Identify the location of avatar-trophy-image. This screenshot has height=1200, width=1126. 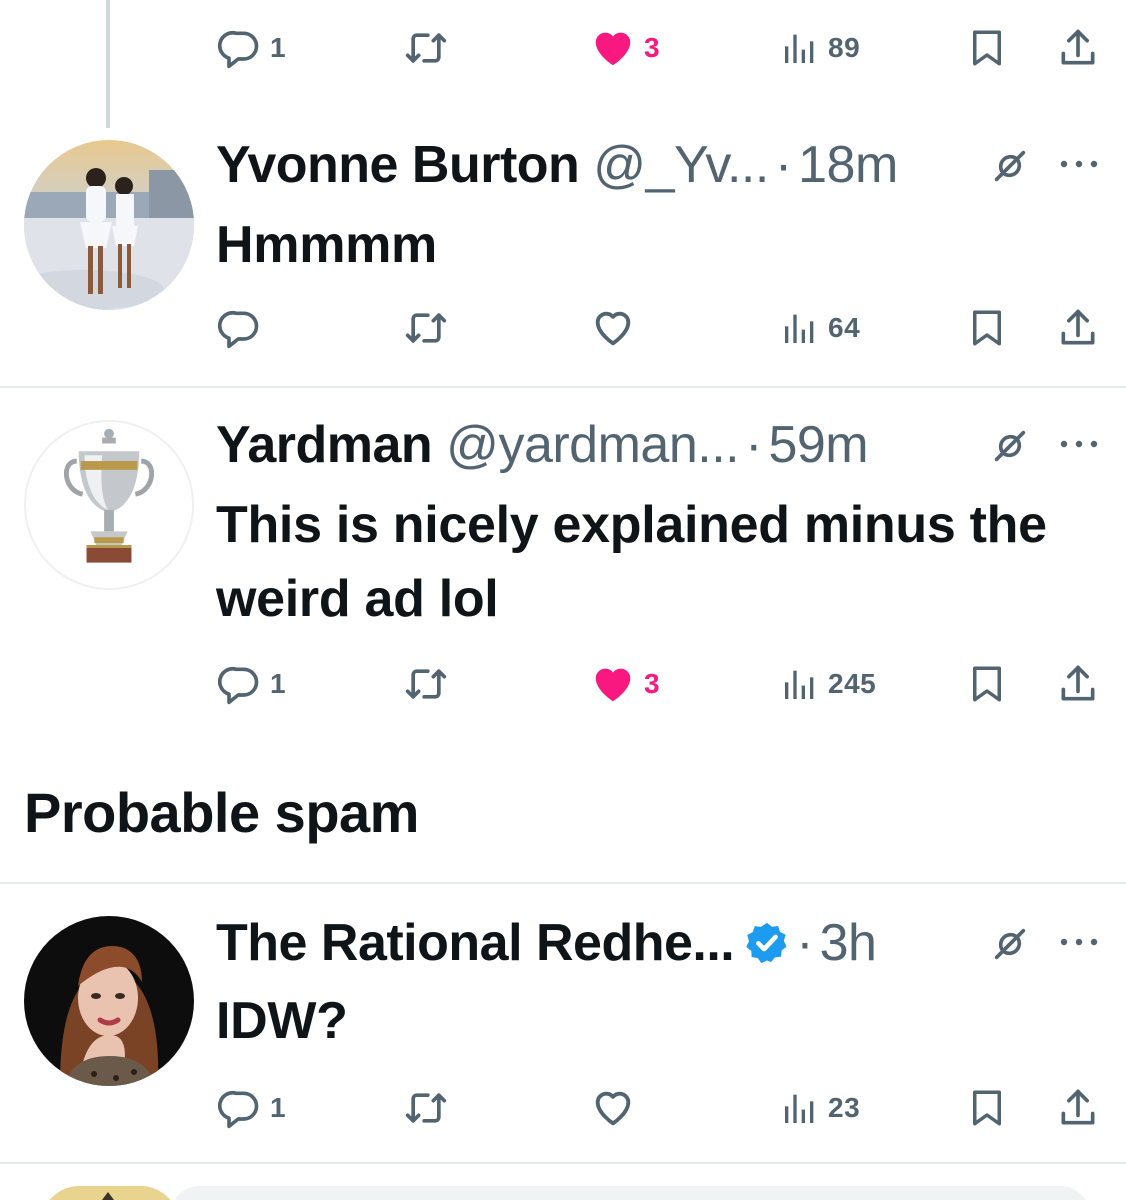
(109, 505).